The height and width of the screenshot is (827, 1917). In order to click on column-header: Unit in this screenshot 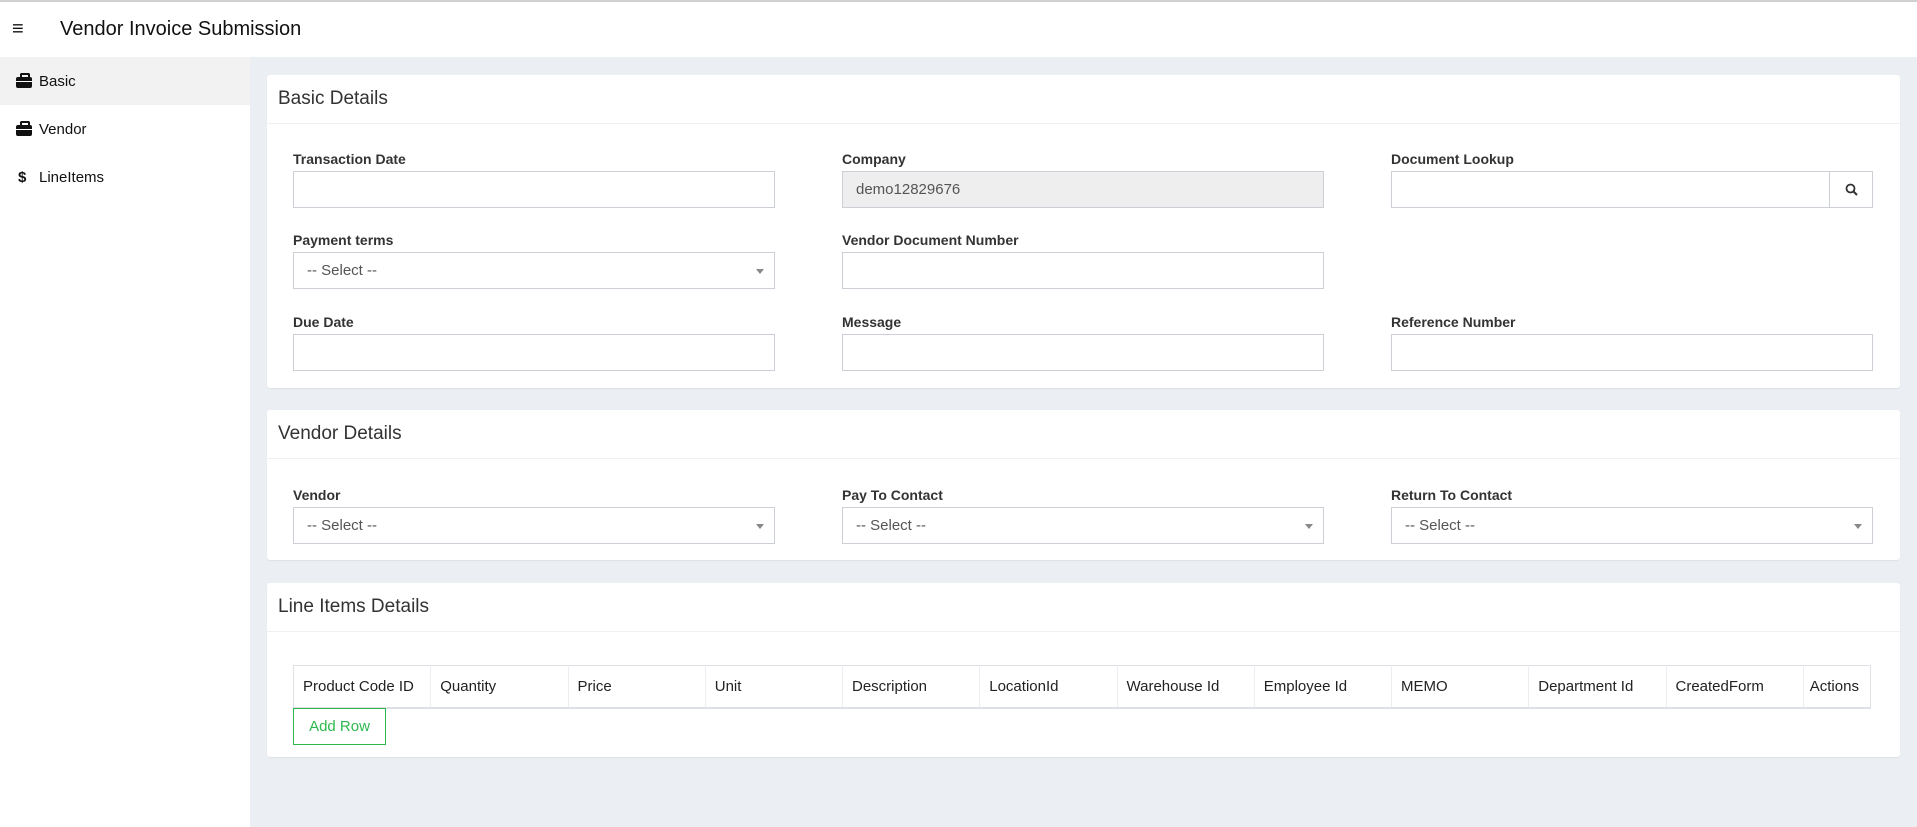, I will do `click(774, 686)`.